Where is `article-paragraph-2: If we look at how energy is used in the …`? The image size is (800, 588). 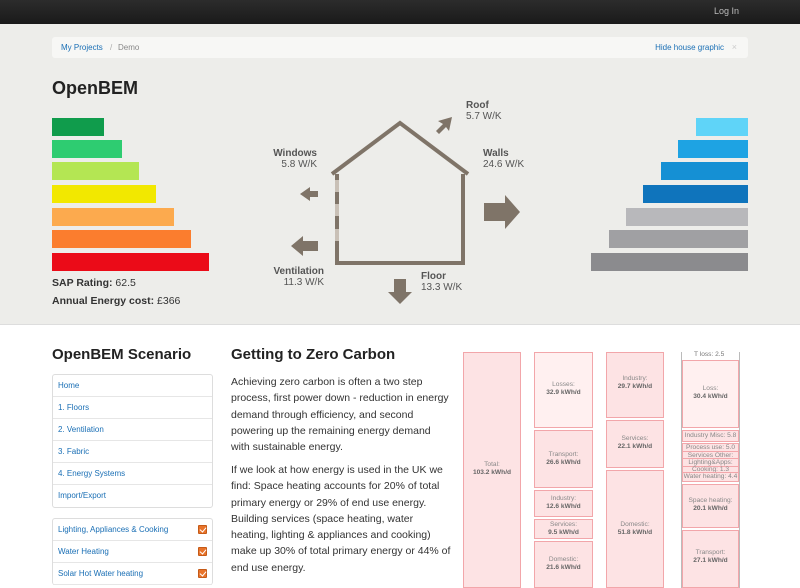 article-paragraph-2: If we look at how energy is used in the … is located at coordinates (341, 519).